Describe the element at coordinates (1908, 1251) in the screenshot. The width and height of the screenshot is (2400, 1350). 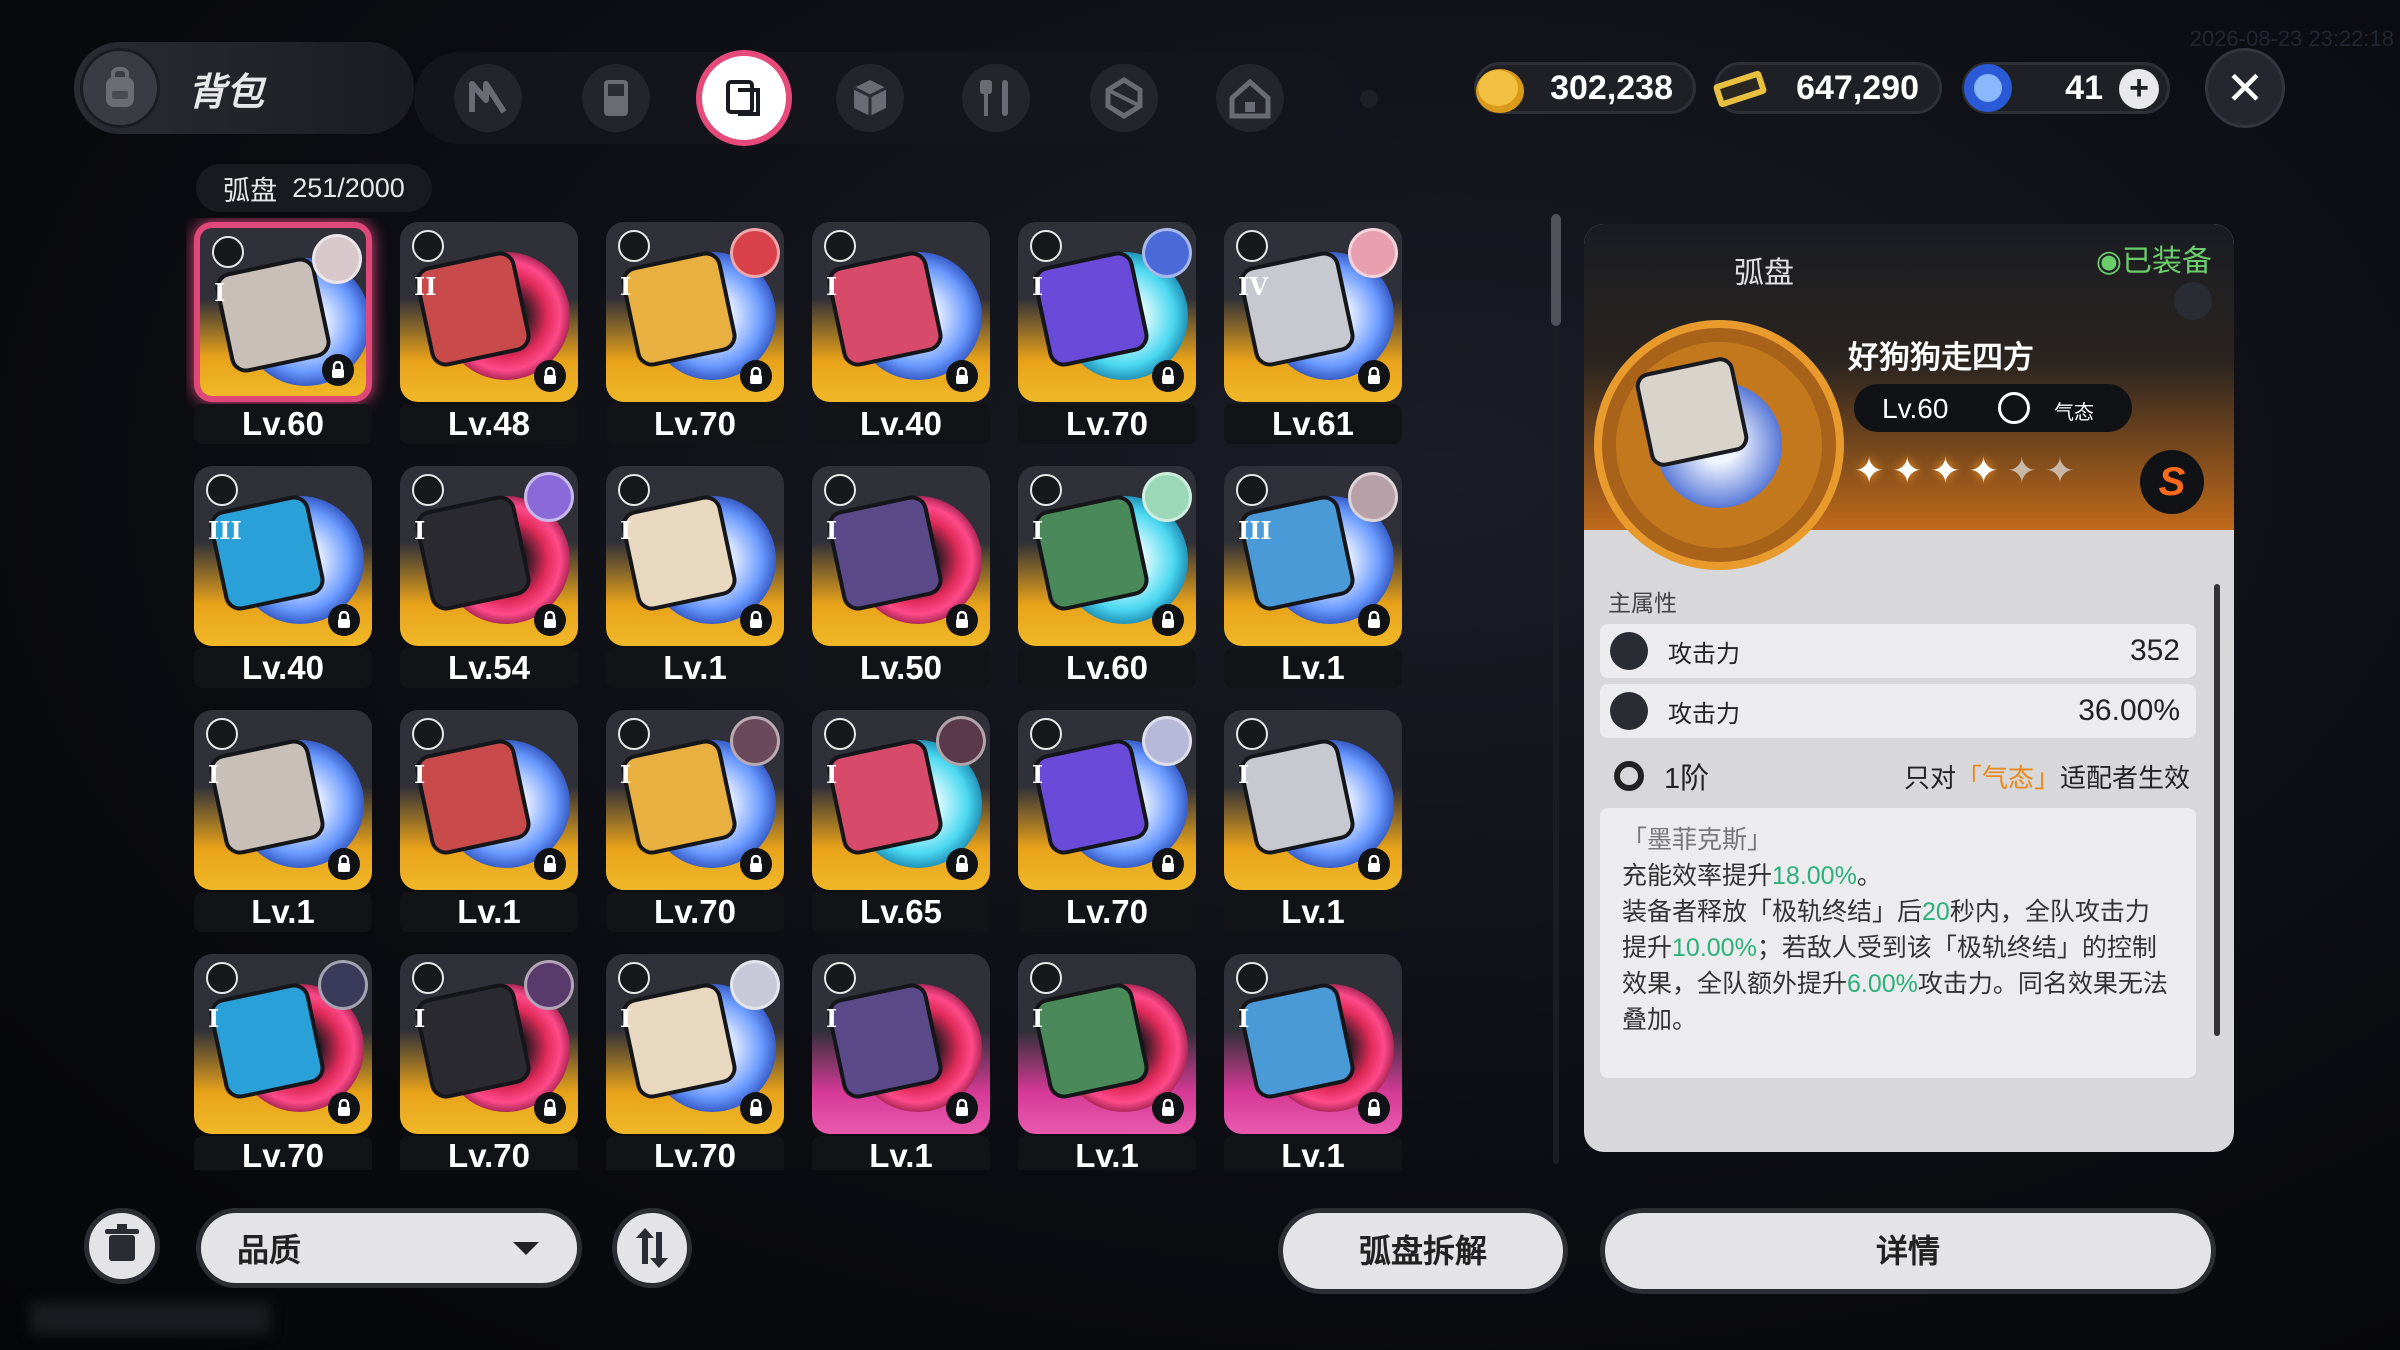
I see `details-button: 详情` at that location.